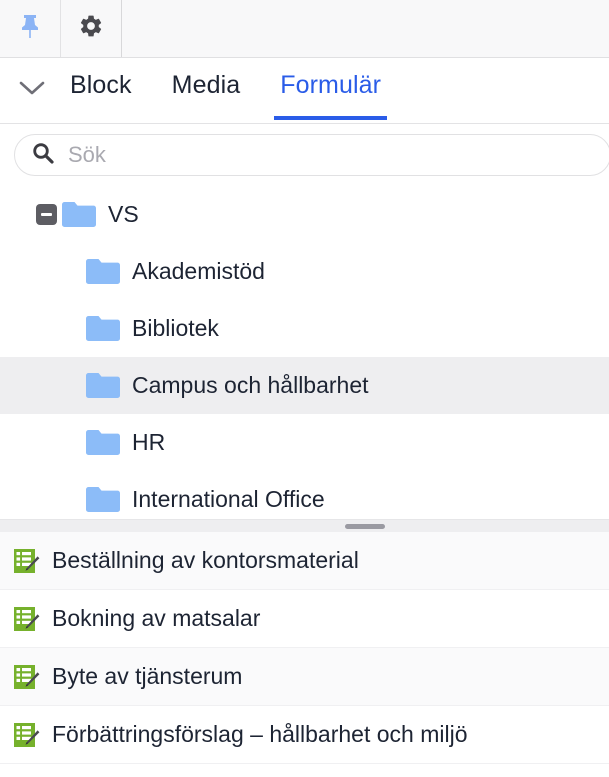 This screenshot has height=777, width=609. Describe the element at coordinates (304, 214) in the screenshot. I see `tree-row-root: VS` at that location.